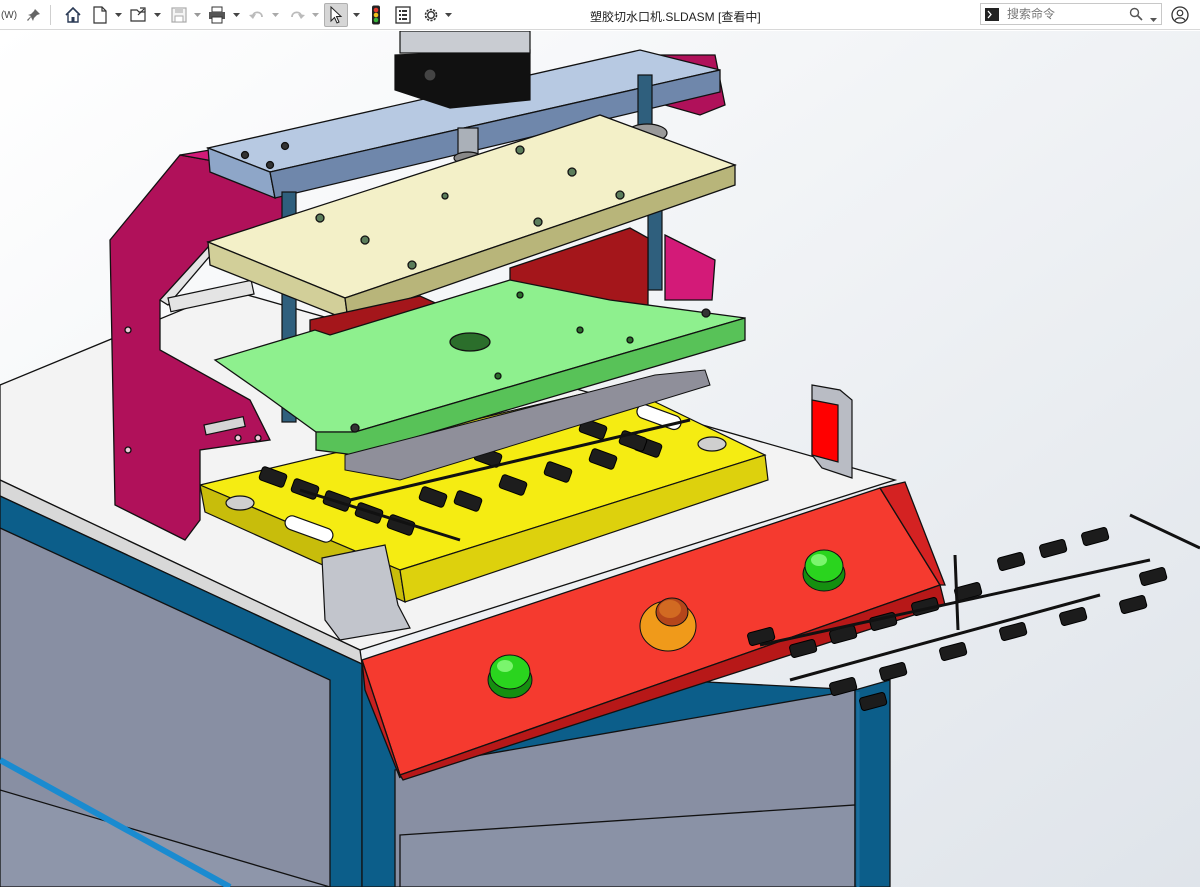 The height and width of the screenshot is (887, 1200). Describe the element at coordinates (50, 15) in the screenshot. I see `toolbar-separator` at that location.